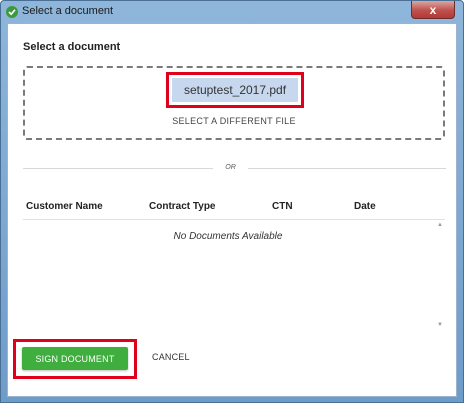 The width and height of the screenshot is (464, 403). I want to click on table-scrollbar: ▲ ▼, so click(440, 275).